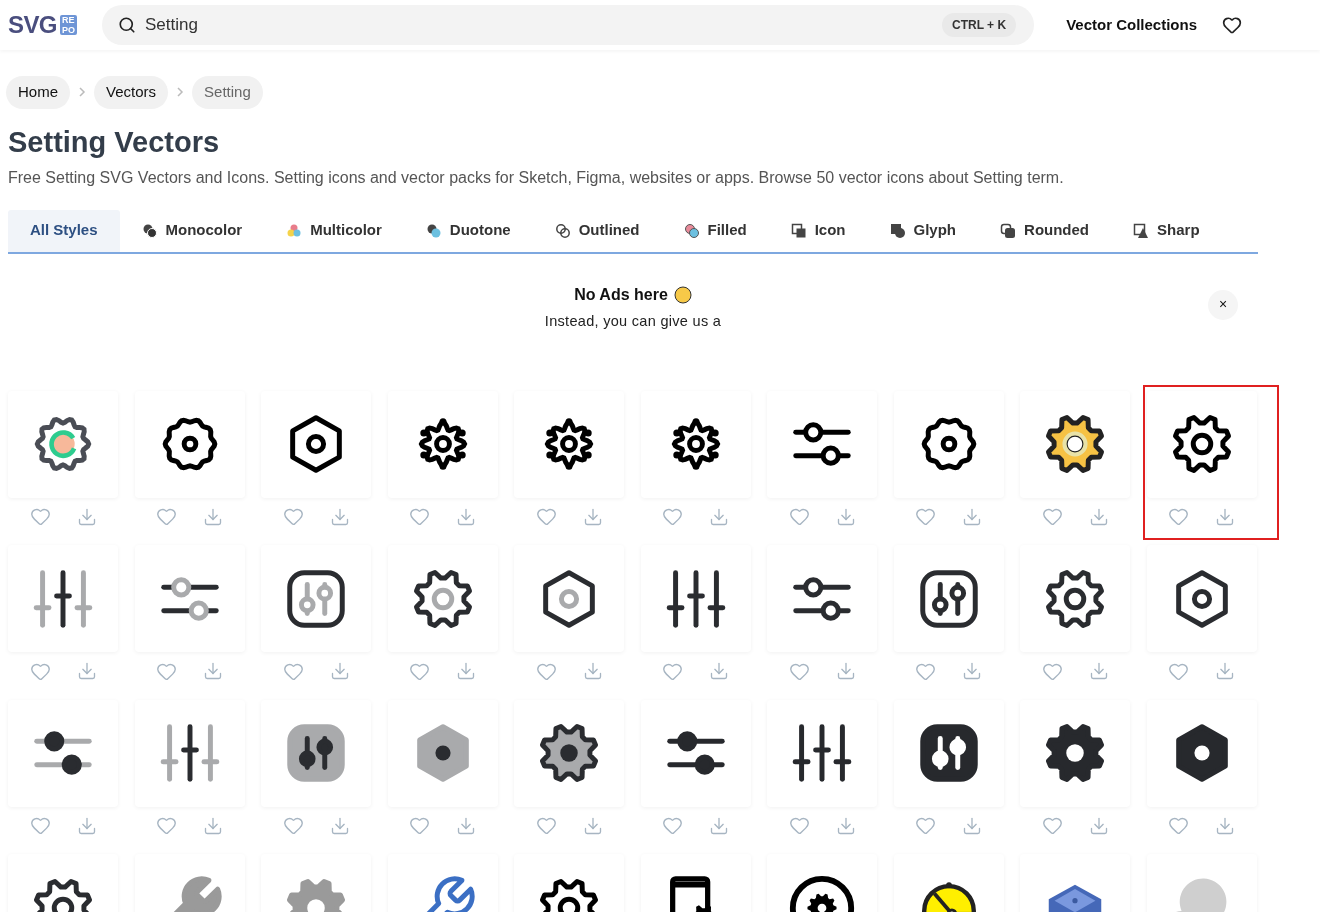  What do you see at coordinates (1045, 230) in the screenshot?
I see `style-tab: Rounded` at bounding box center [1045, 230].